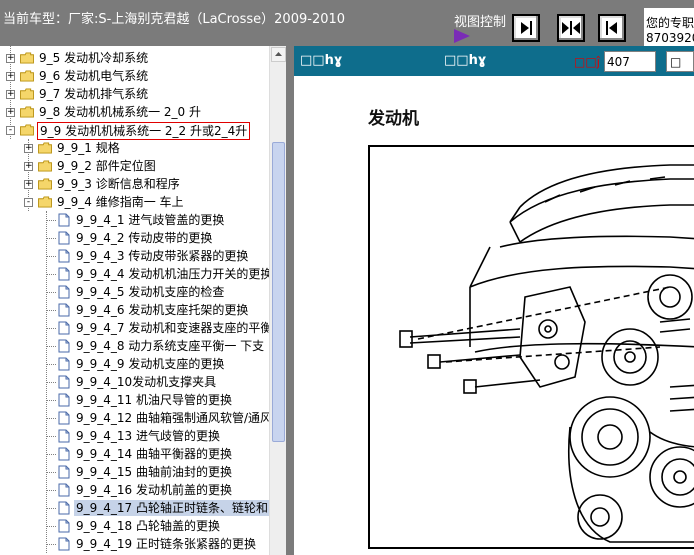 The height and width of the screenshot is (555, 694). What do you see at coordinates (135, 112) in the screenshot?
I see `tree-folder-item: +9_8 发动机机械系统一 2_0 升` at bounding box center [135, 112].